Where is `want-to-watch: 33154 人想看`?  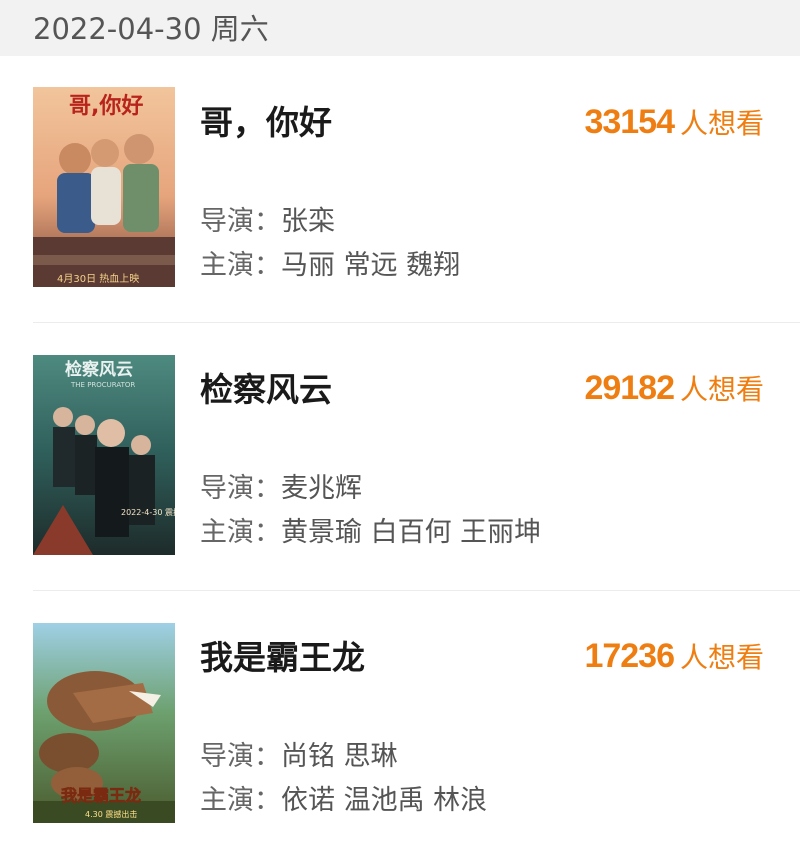 want-to-watch: 33154 人想看 is located at coordinates (674, 122).